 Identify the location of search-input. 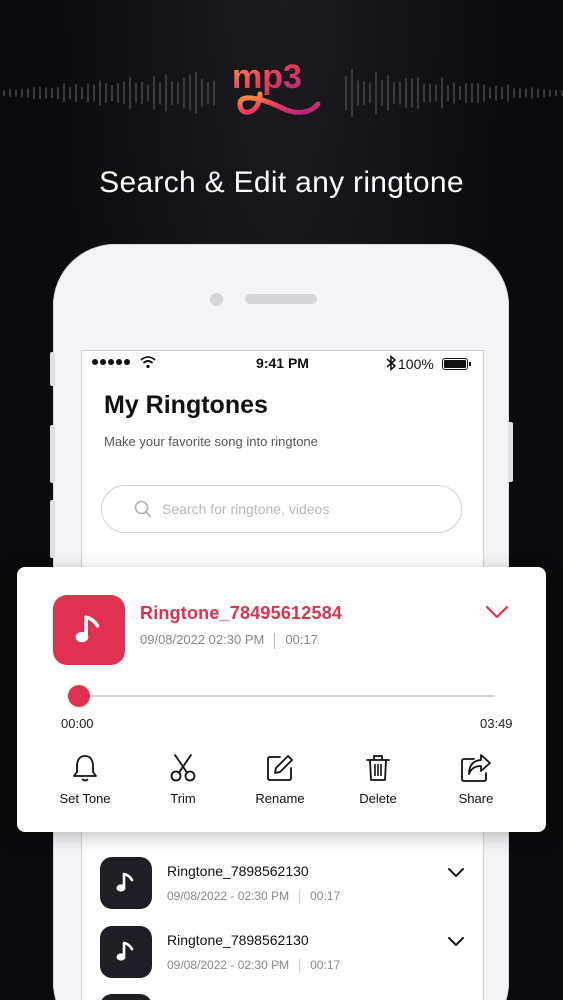
(302, 509).